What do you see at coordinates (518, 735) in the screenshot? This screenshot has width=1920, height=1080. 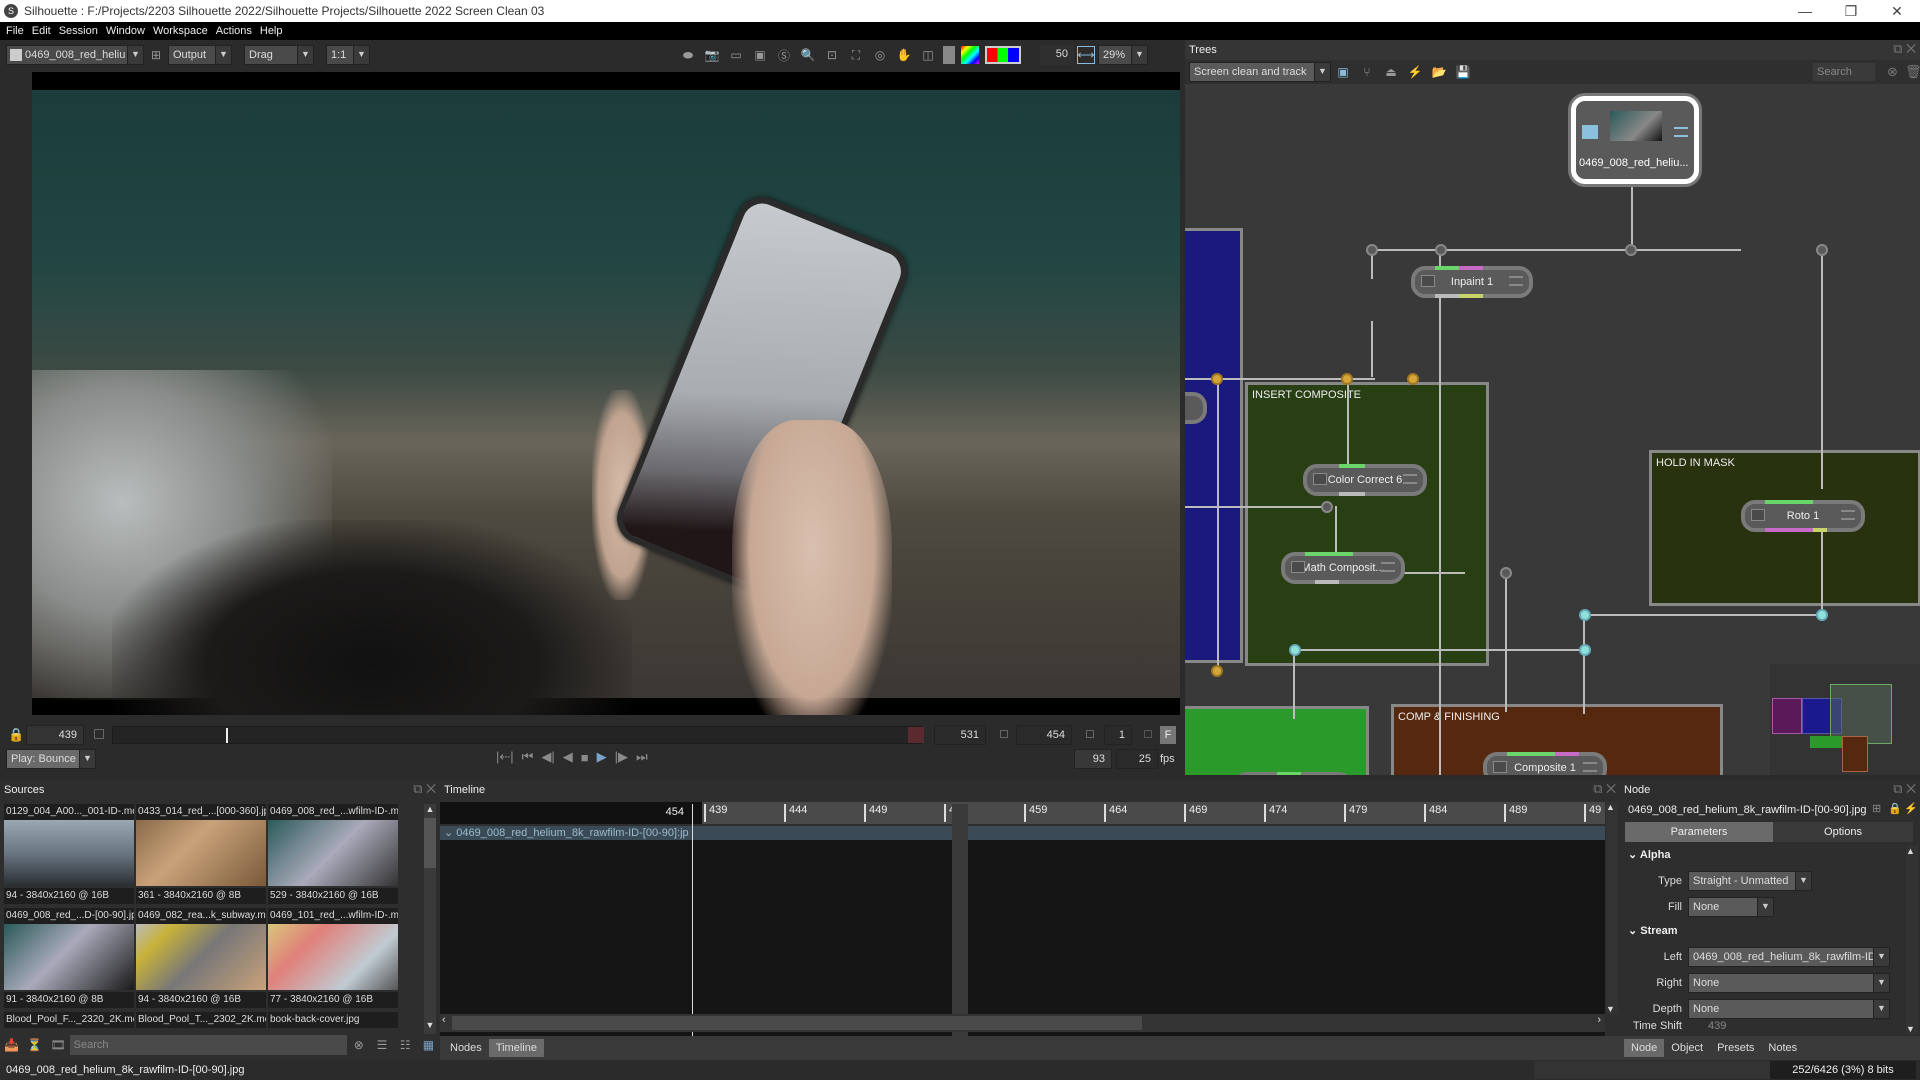 I see `frame-scrubber` at bounding box center [518, 735].